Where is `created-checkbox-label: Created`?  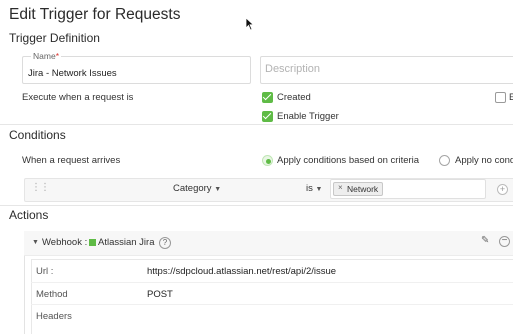 created-checkbox-label: Created is located at coordinates (294, 97).